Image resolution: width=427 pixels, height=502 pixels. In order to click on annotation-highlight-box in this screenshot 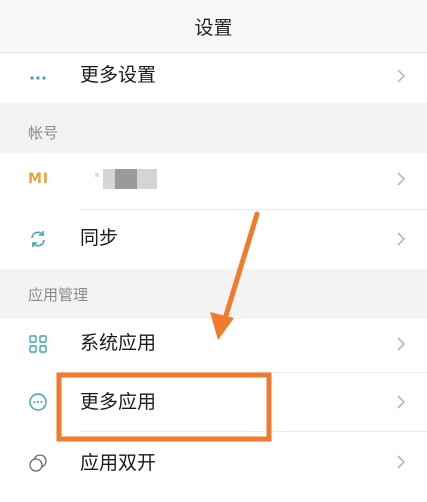, I will do `click(164, 407)`.